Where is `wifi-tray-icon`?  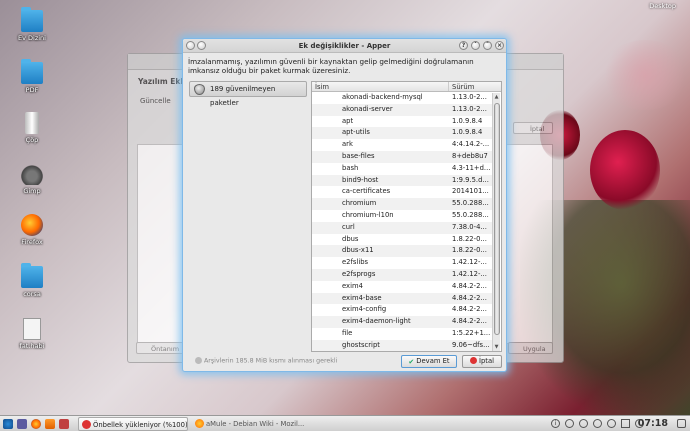
wifi-tray-icon is located at coordinates (625, 423).